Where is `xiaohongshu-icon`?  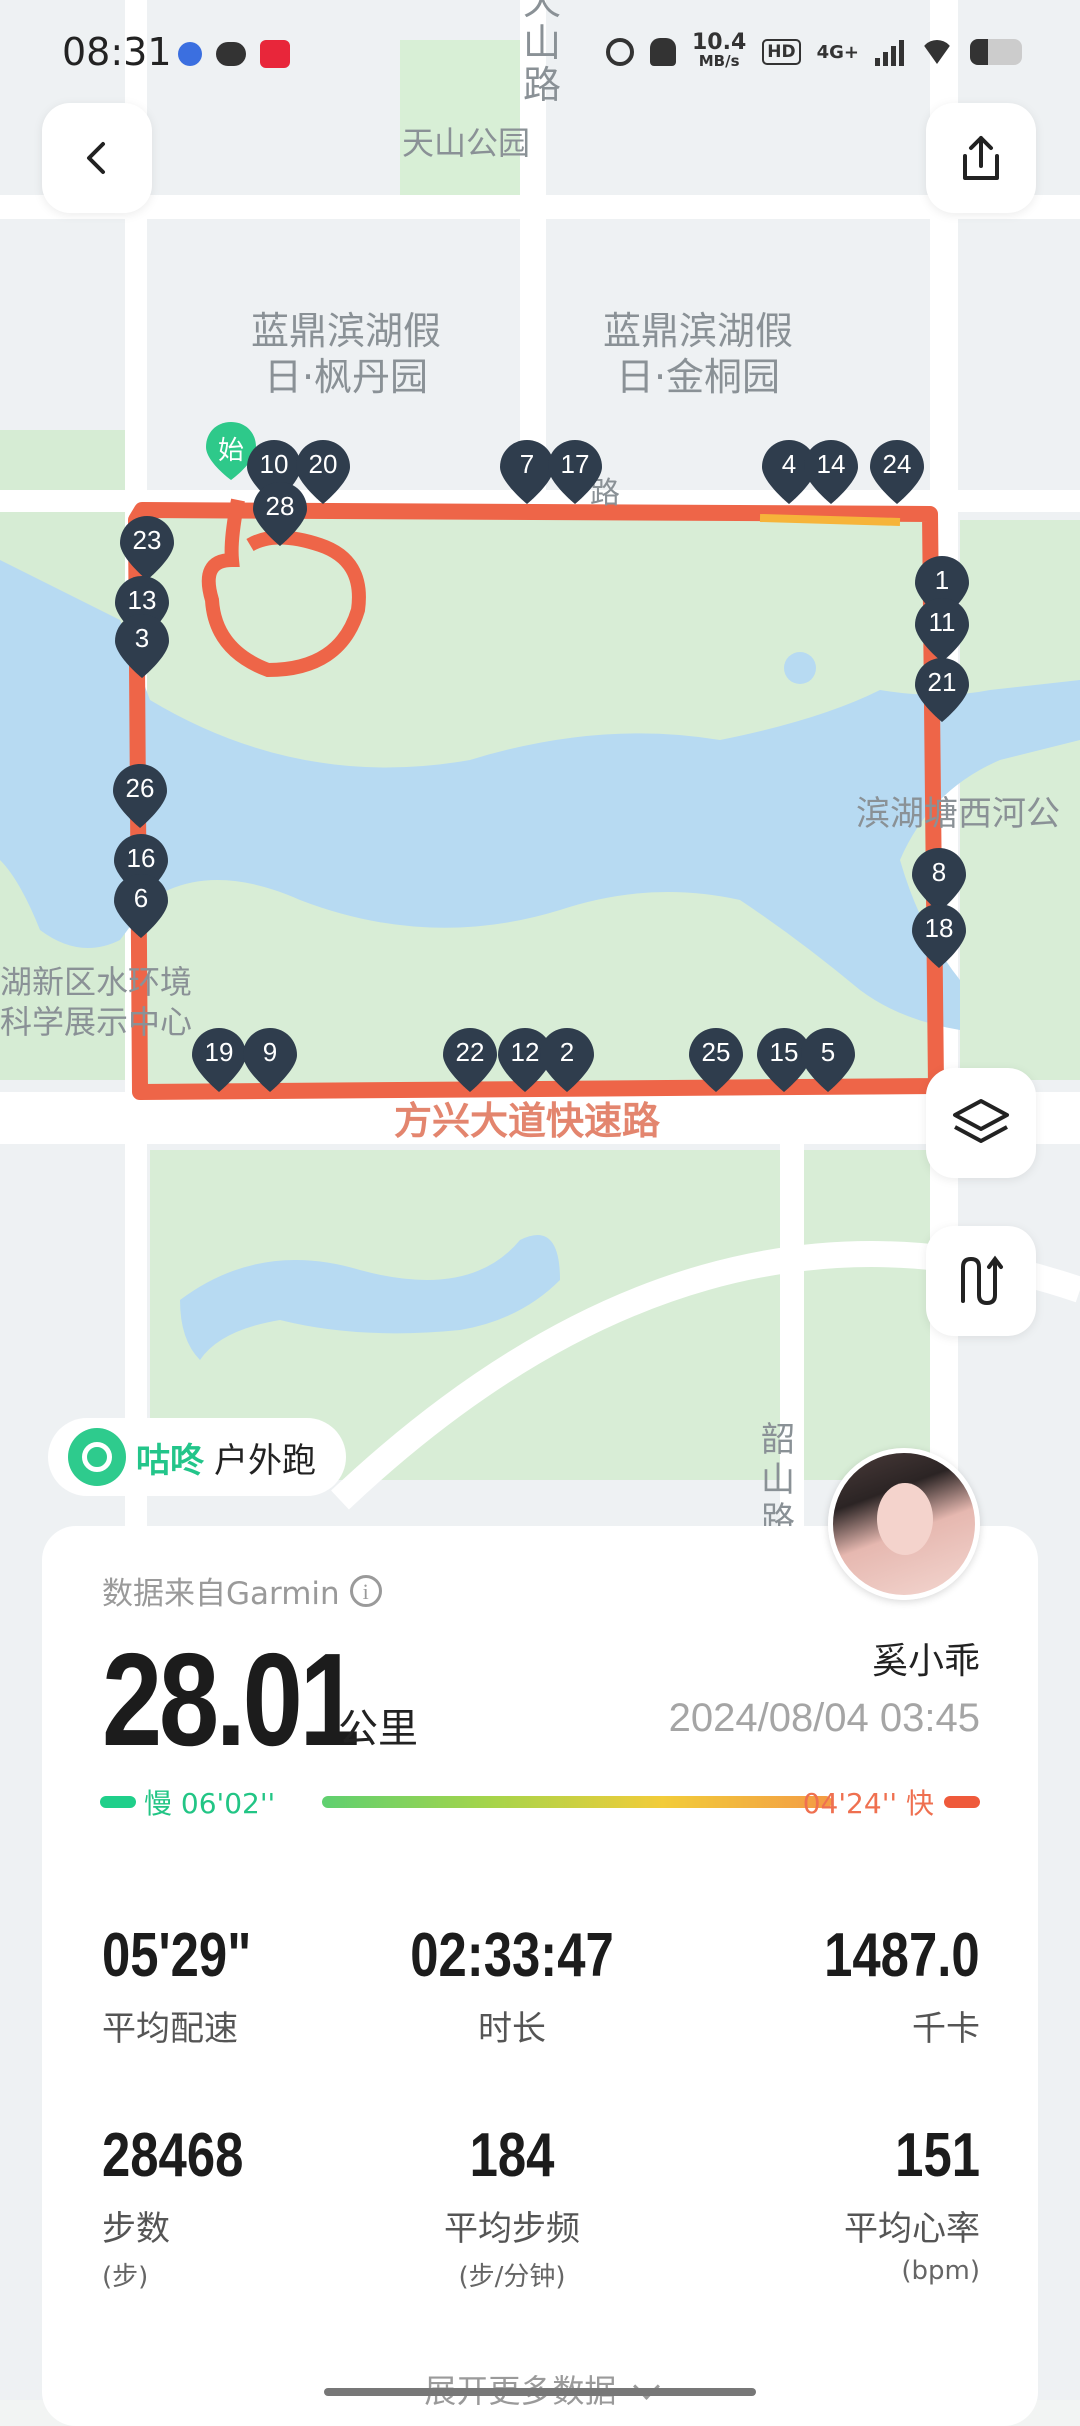 xiaohongshu-icon is located at coordinates (275, 54).